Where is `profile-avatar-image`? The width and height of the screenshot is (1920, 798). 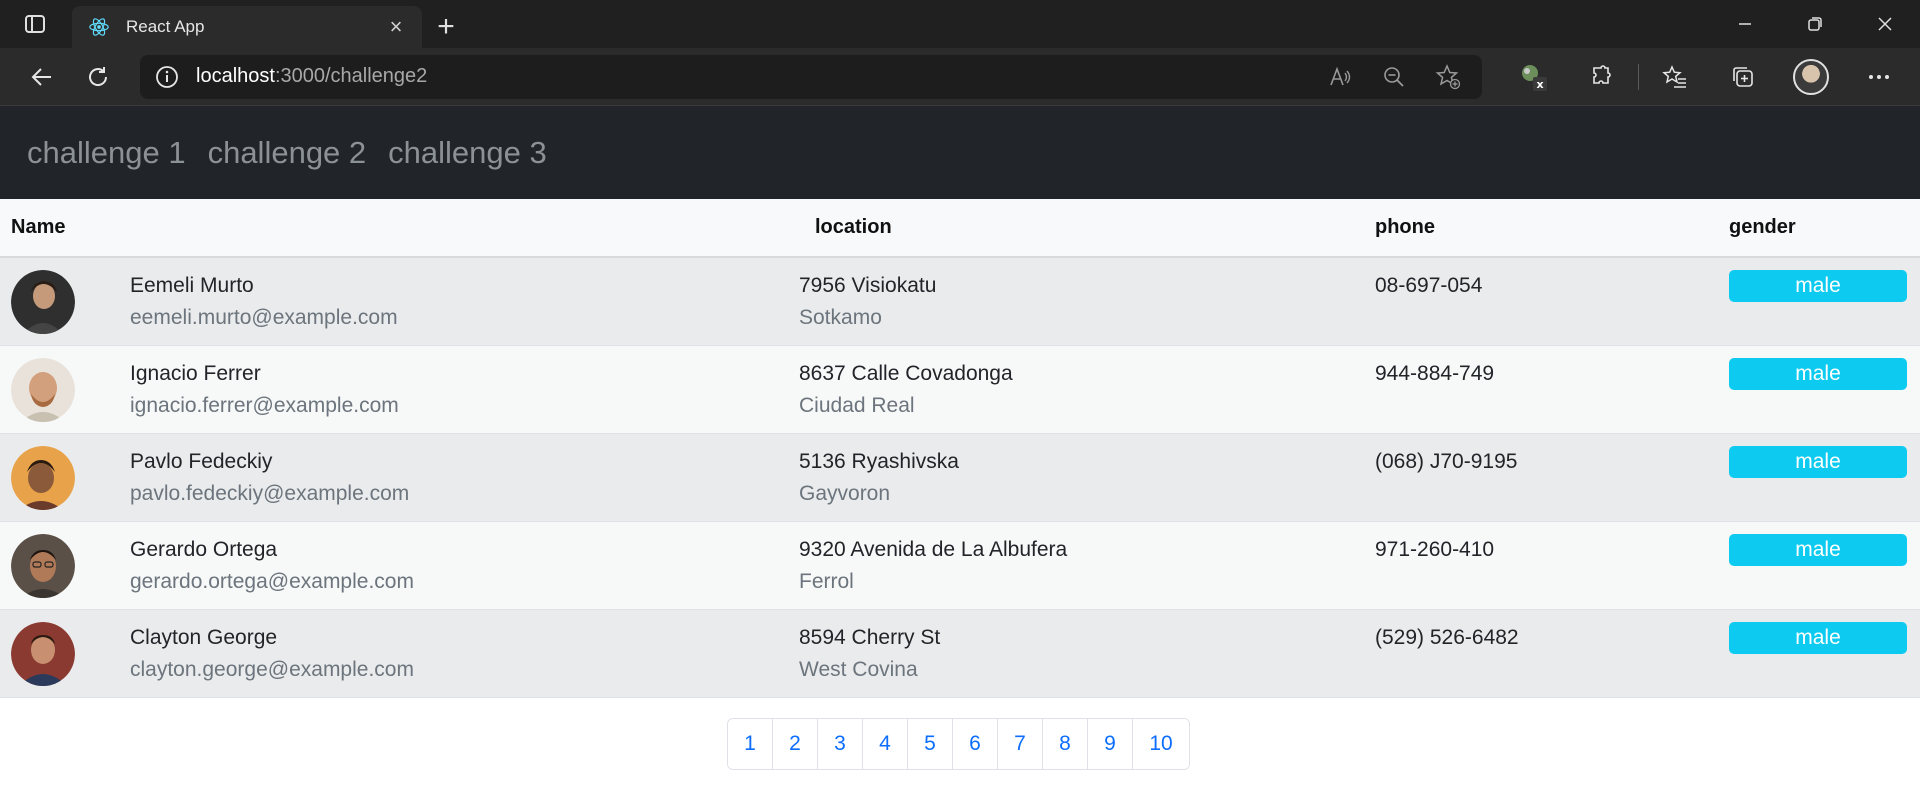
profile-avatar-image is located at coordinates (1811, 76).